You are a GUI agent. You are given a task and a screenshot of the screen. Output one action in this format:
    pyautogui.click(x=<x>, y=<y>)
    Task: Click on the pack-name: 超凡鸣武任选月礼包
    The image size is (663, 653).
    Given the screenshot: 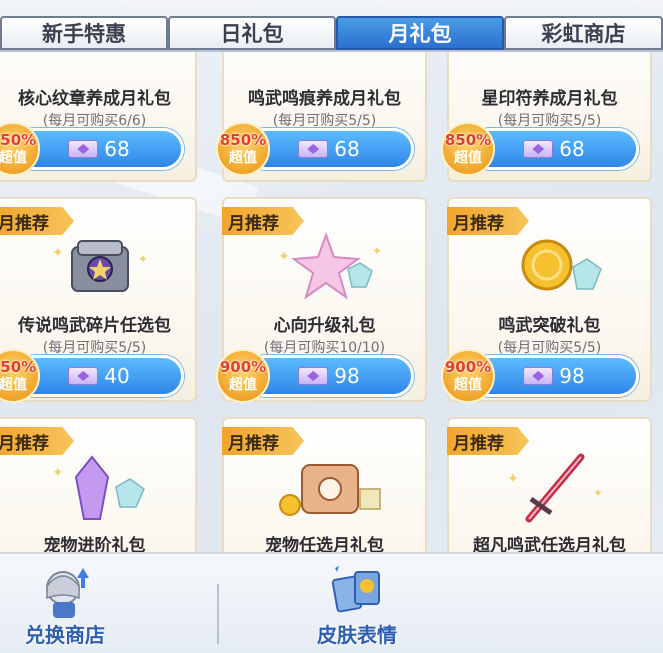 What is the action you would take?
    pyautogui.click(x=549, y=544)
    